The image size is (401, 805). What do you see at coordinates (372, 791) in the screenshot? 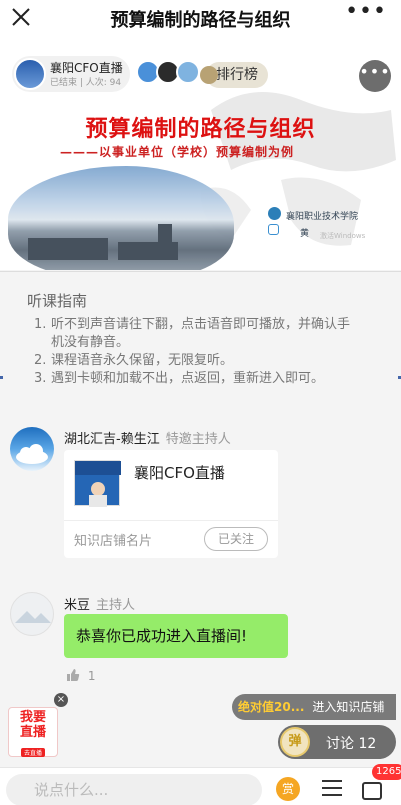
I see `gift-icon` at bounding box center [372, 791].